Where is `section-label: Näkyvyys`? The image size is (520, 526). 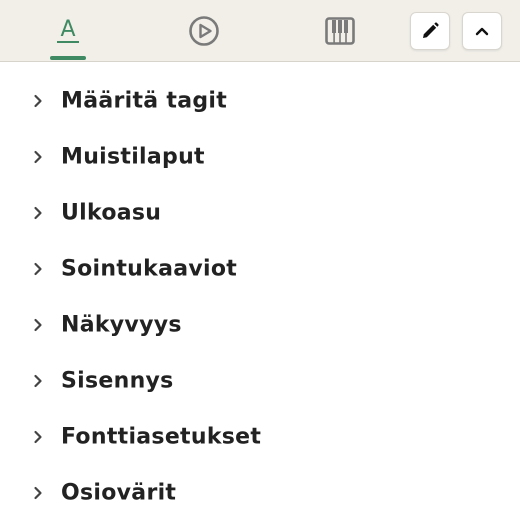 section-label: Näkyvyys is located at coordinates (121, 325).